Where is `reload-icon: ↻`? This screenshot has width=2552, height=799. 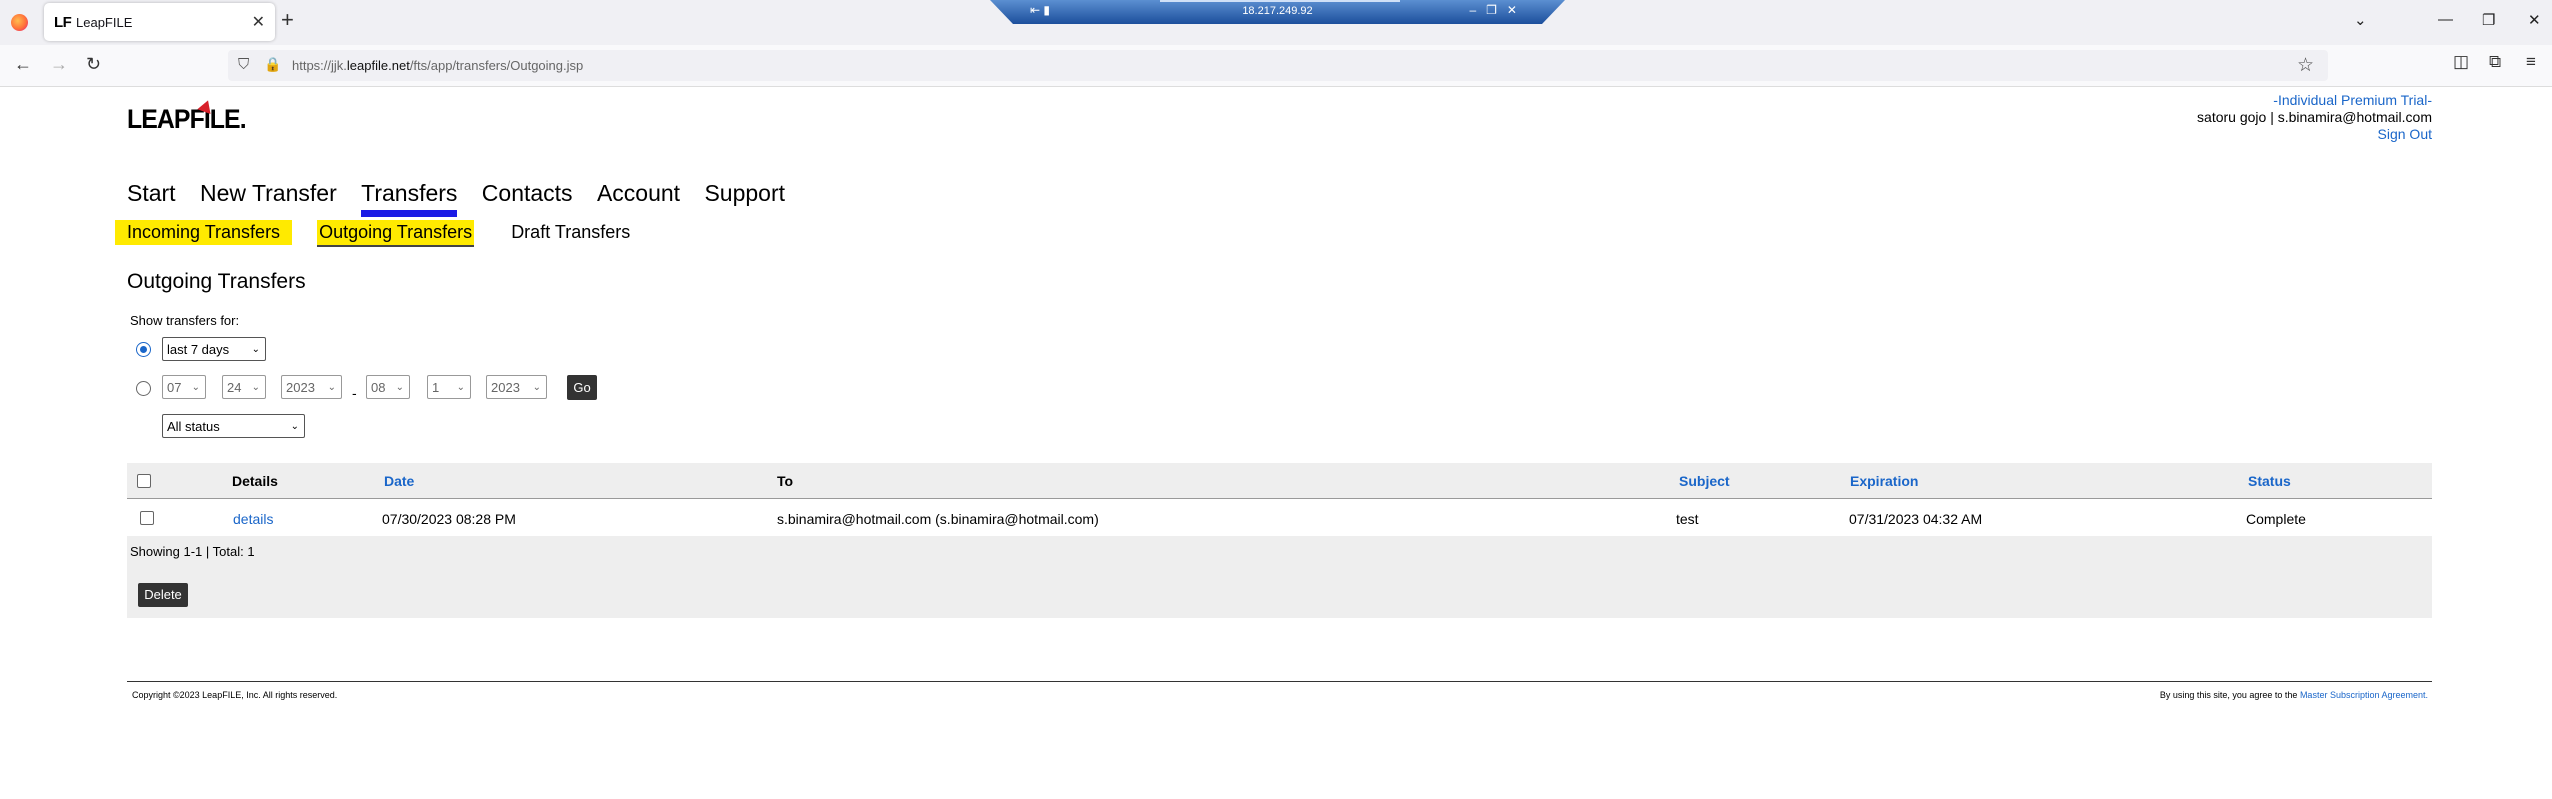 reload-icon: ↻ is located at coordinates (93, 64).